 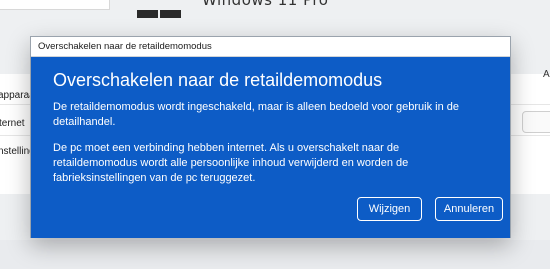 What do you see at coordinates (389, 209) in the screenshot?
I see `change-button: Wijzigen` at bounding box center [389, 209].